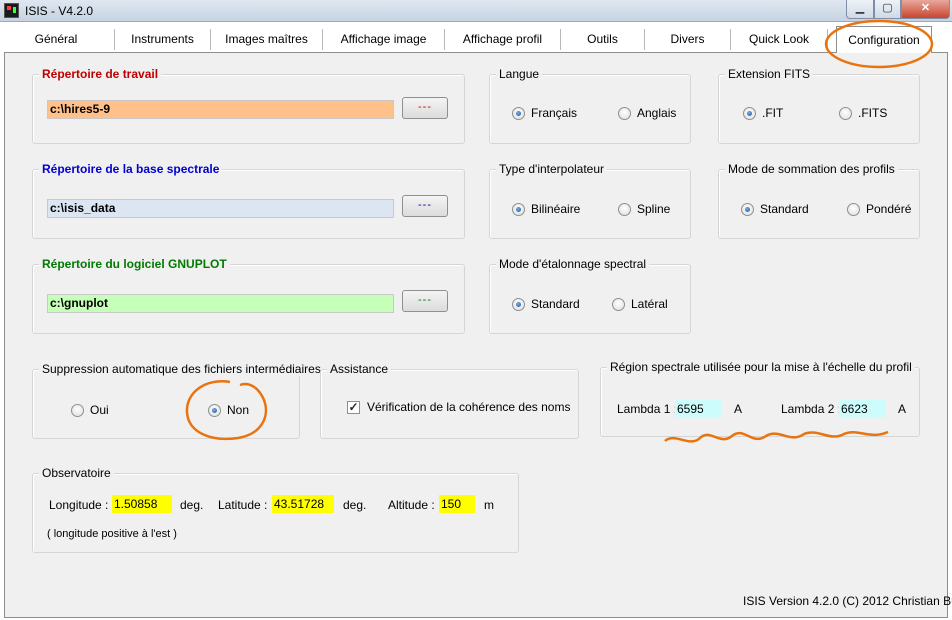  What do you see at coordinates (76, 473) in the screenshot?
I see `observatoire-label: Observatoire` at bounding box center [76, 473].